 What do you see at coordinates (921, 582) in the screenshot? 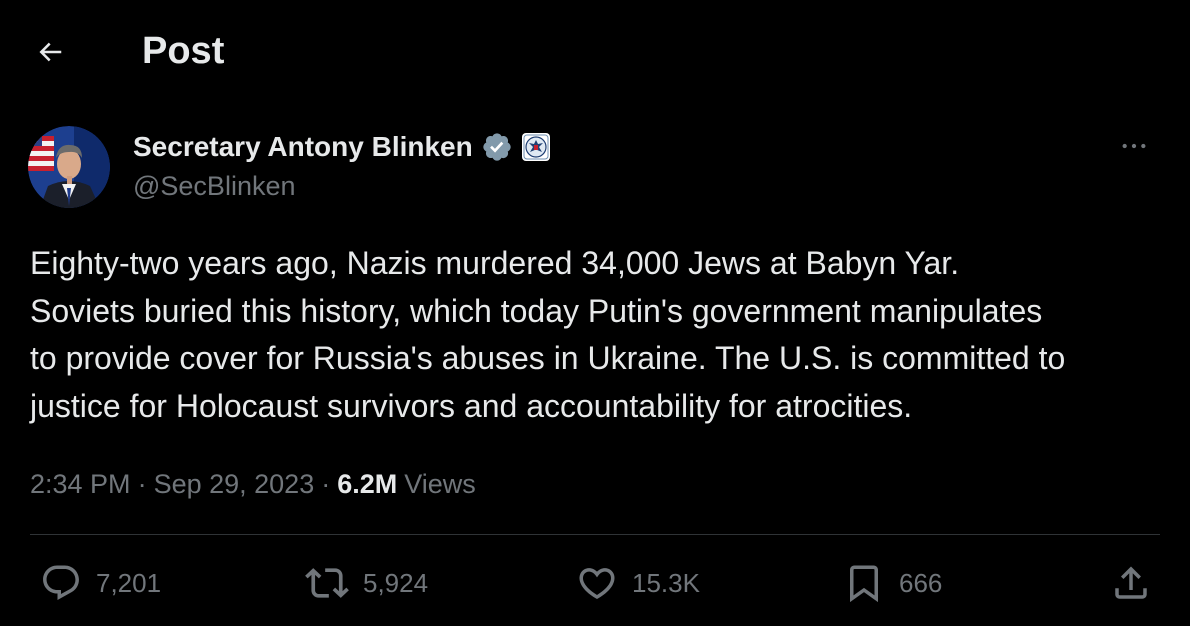
I see `bookmark-count: 666` at bounding box center [921, 582].